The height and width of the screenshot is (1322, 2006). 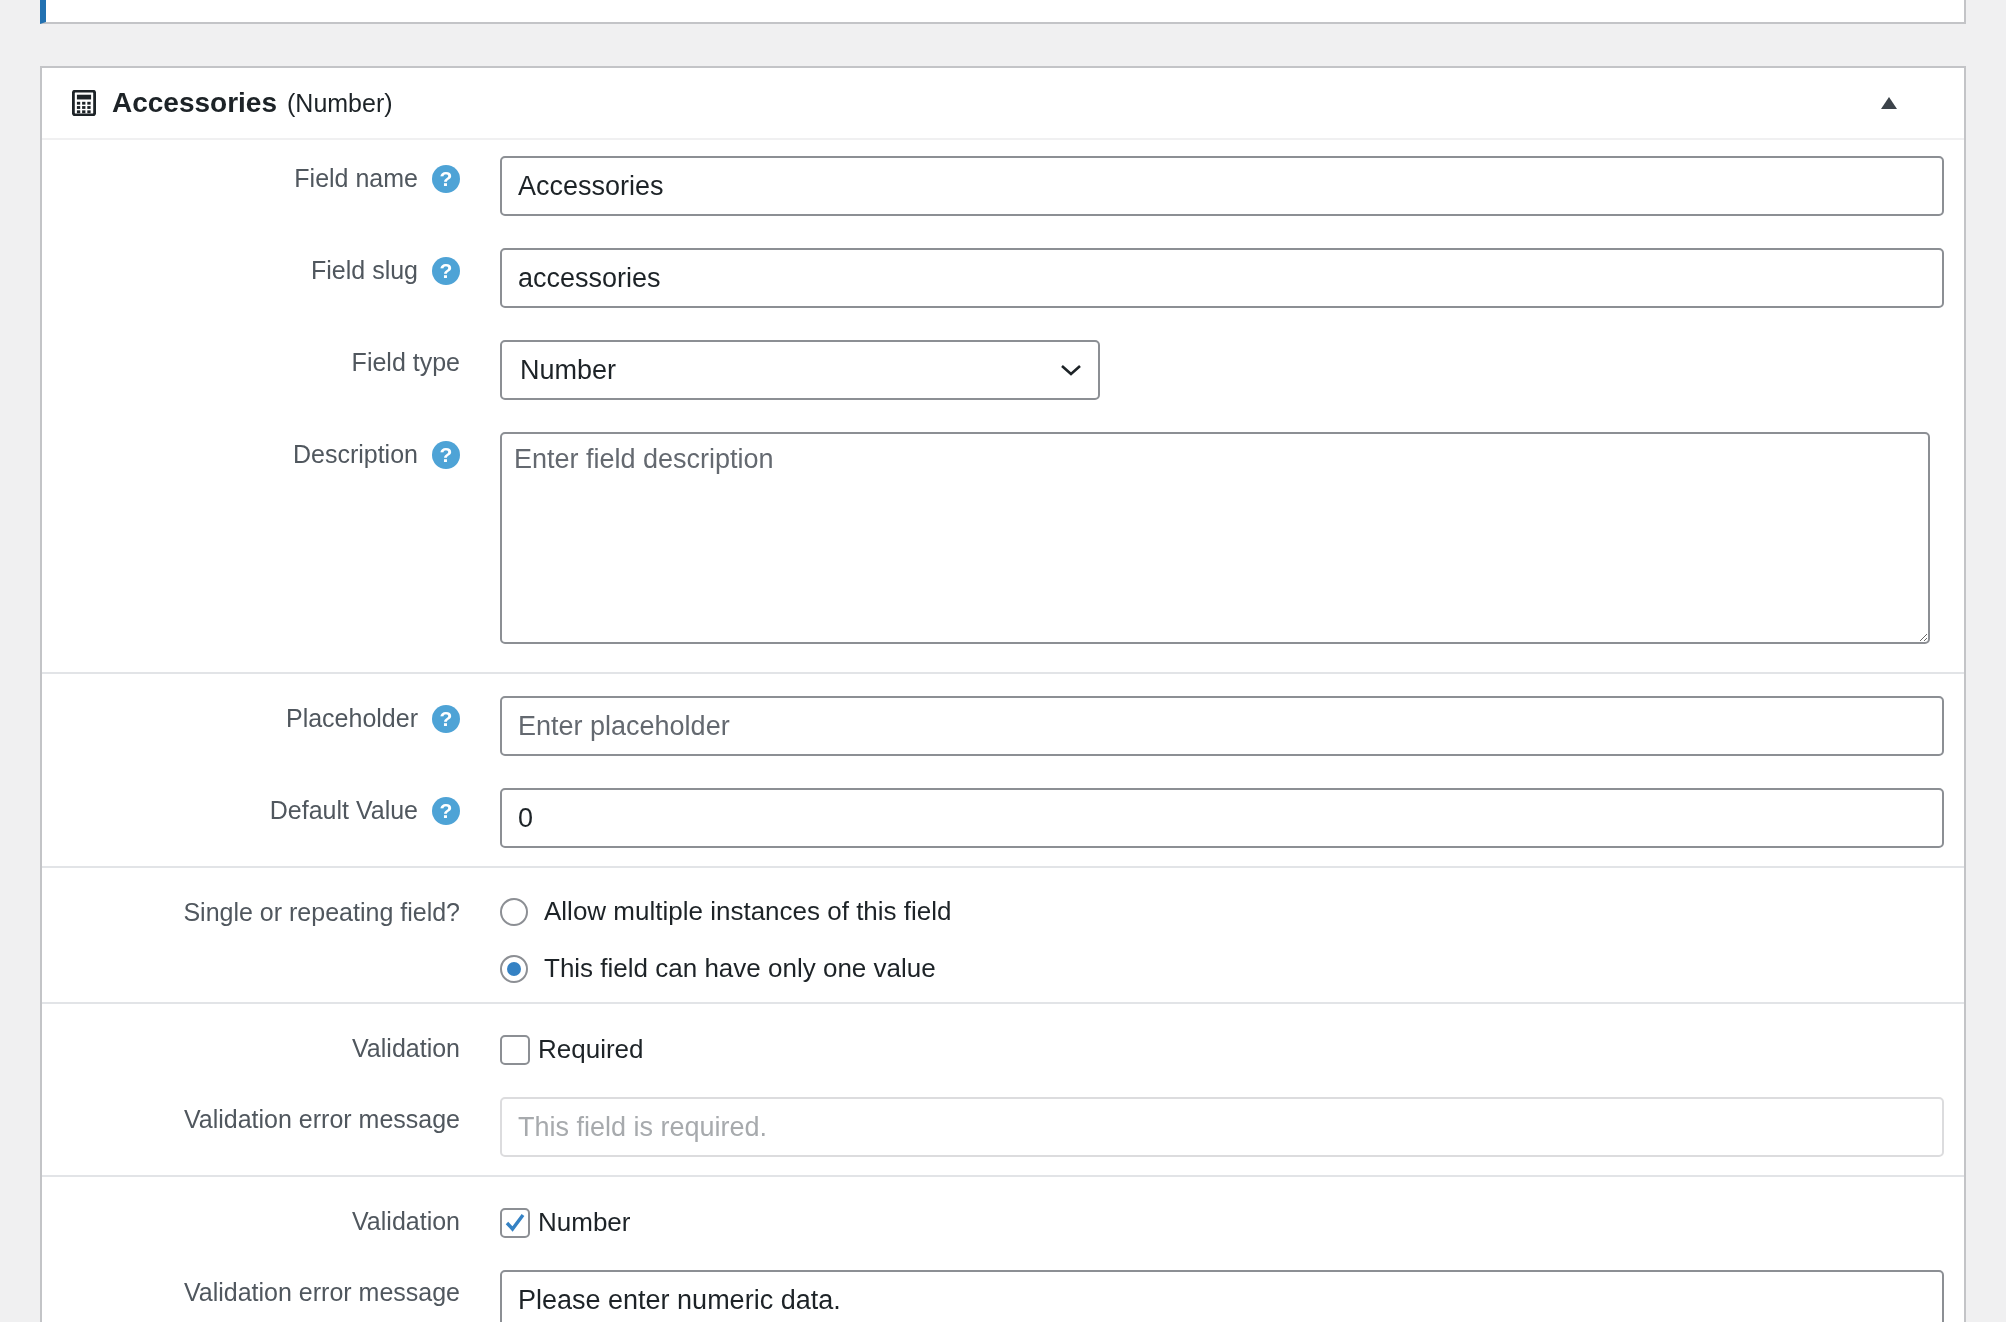 What do you see at coordinates (321, 912) in the screenshot?
I see `field-label: Single or repeating field?` at bounding box center [321, 912].